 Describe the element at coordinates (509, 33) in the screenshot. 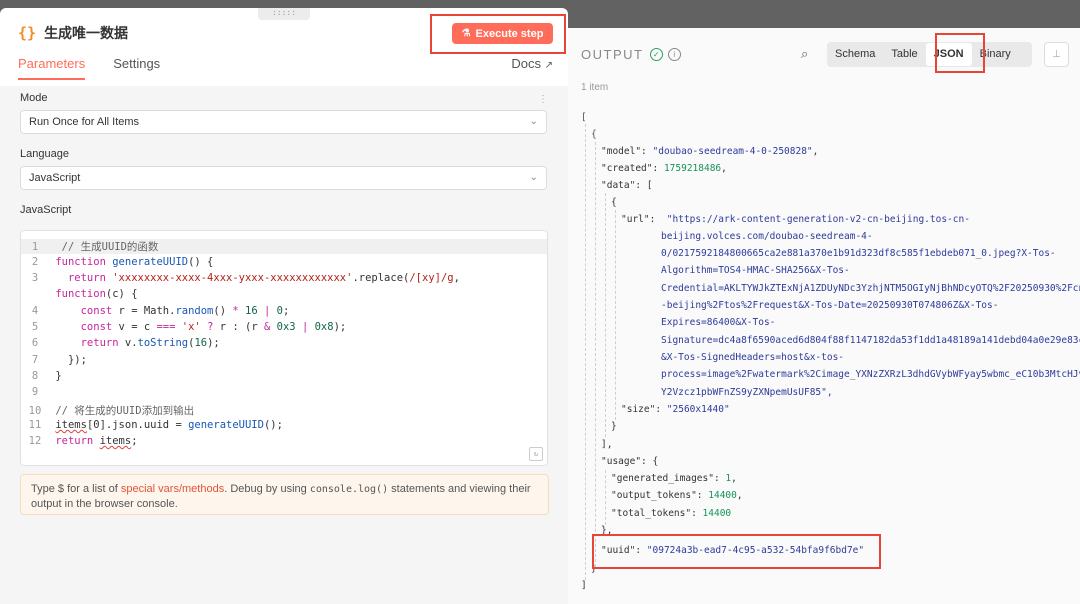

I see `execute-step-label: Execute step` at that location.